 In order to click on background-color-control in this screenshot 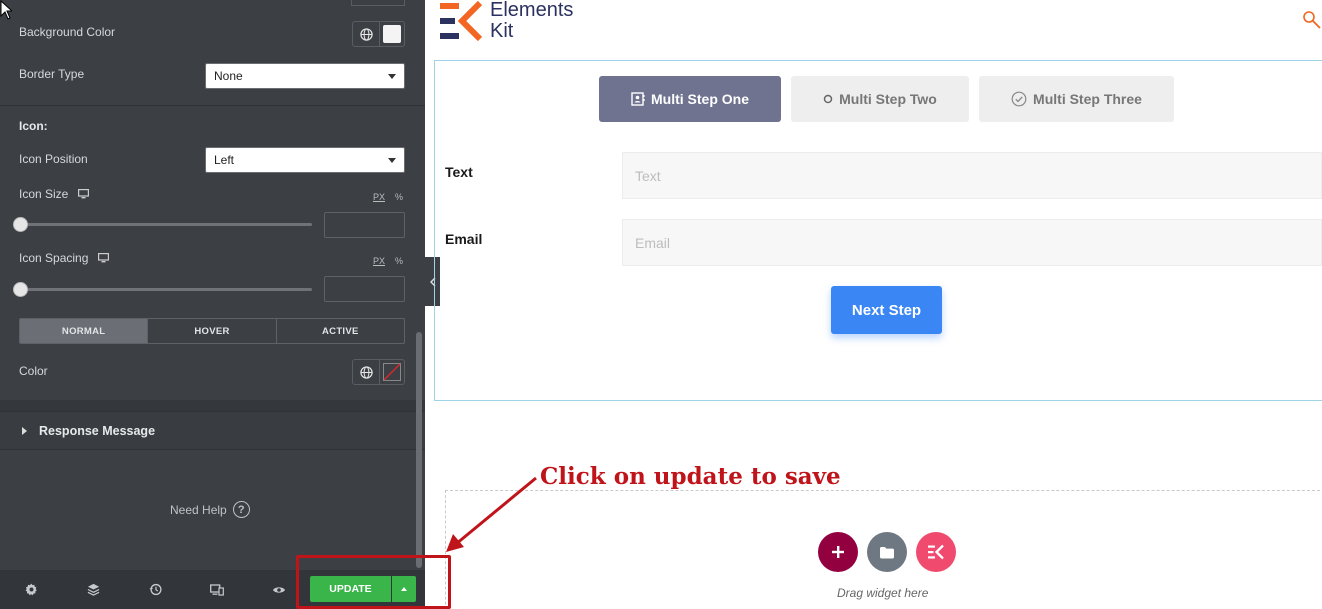, I will do `click(378, 34)`.